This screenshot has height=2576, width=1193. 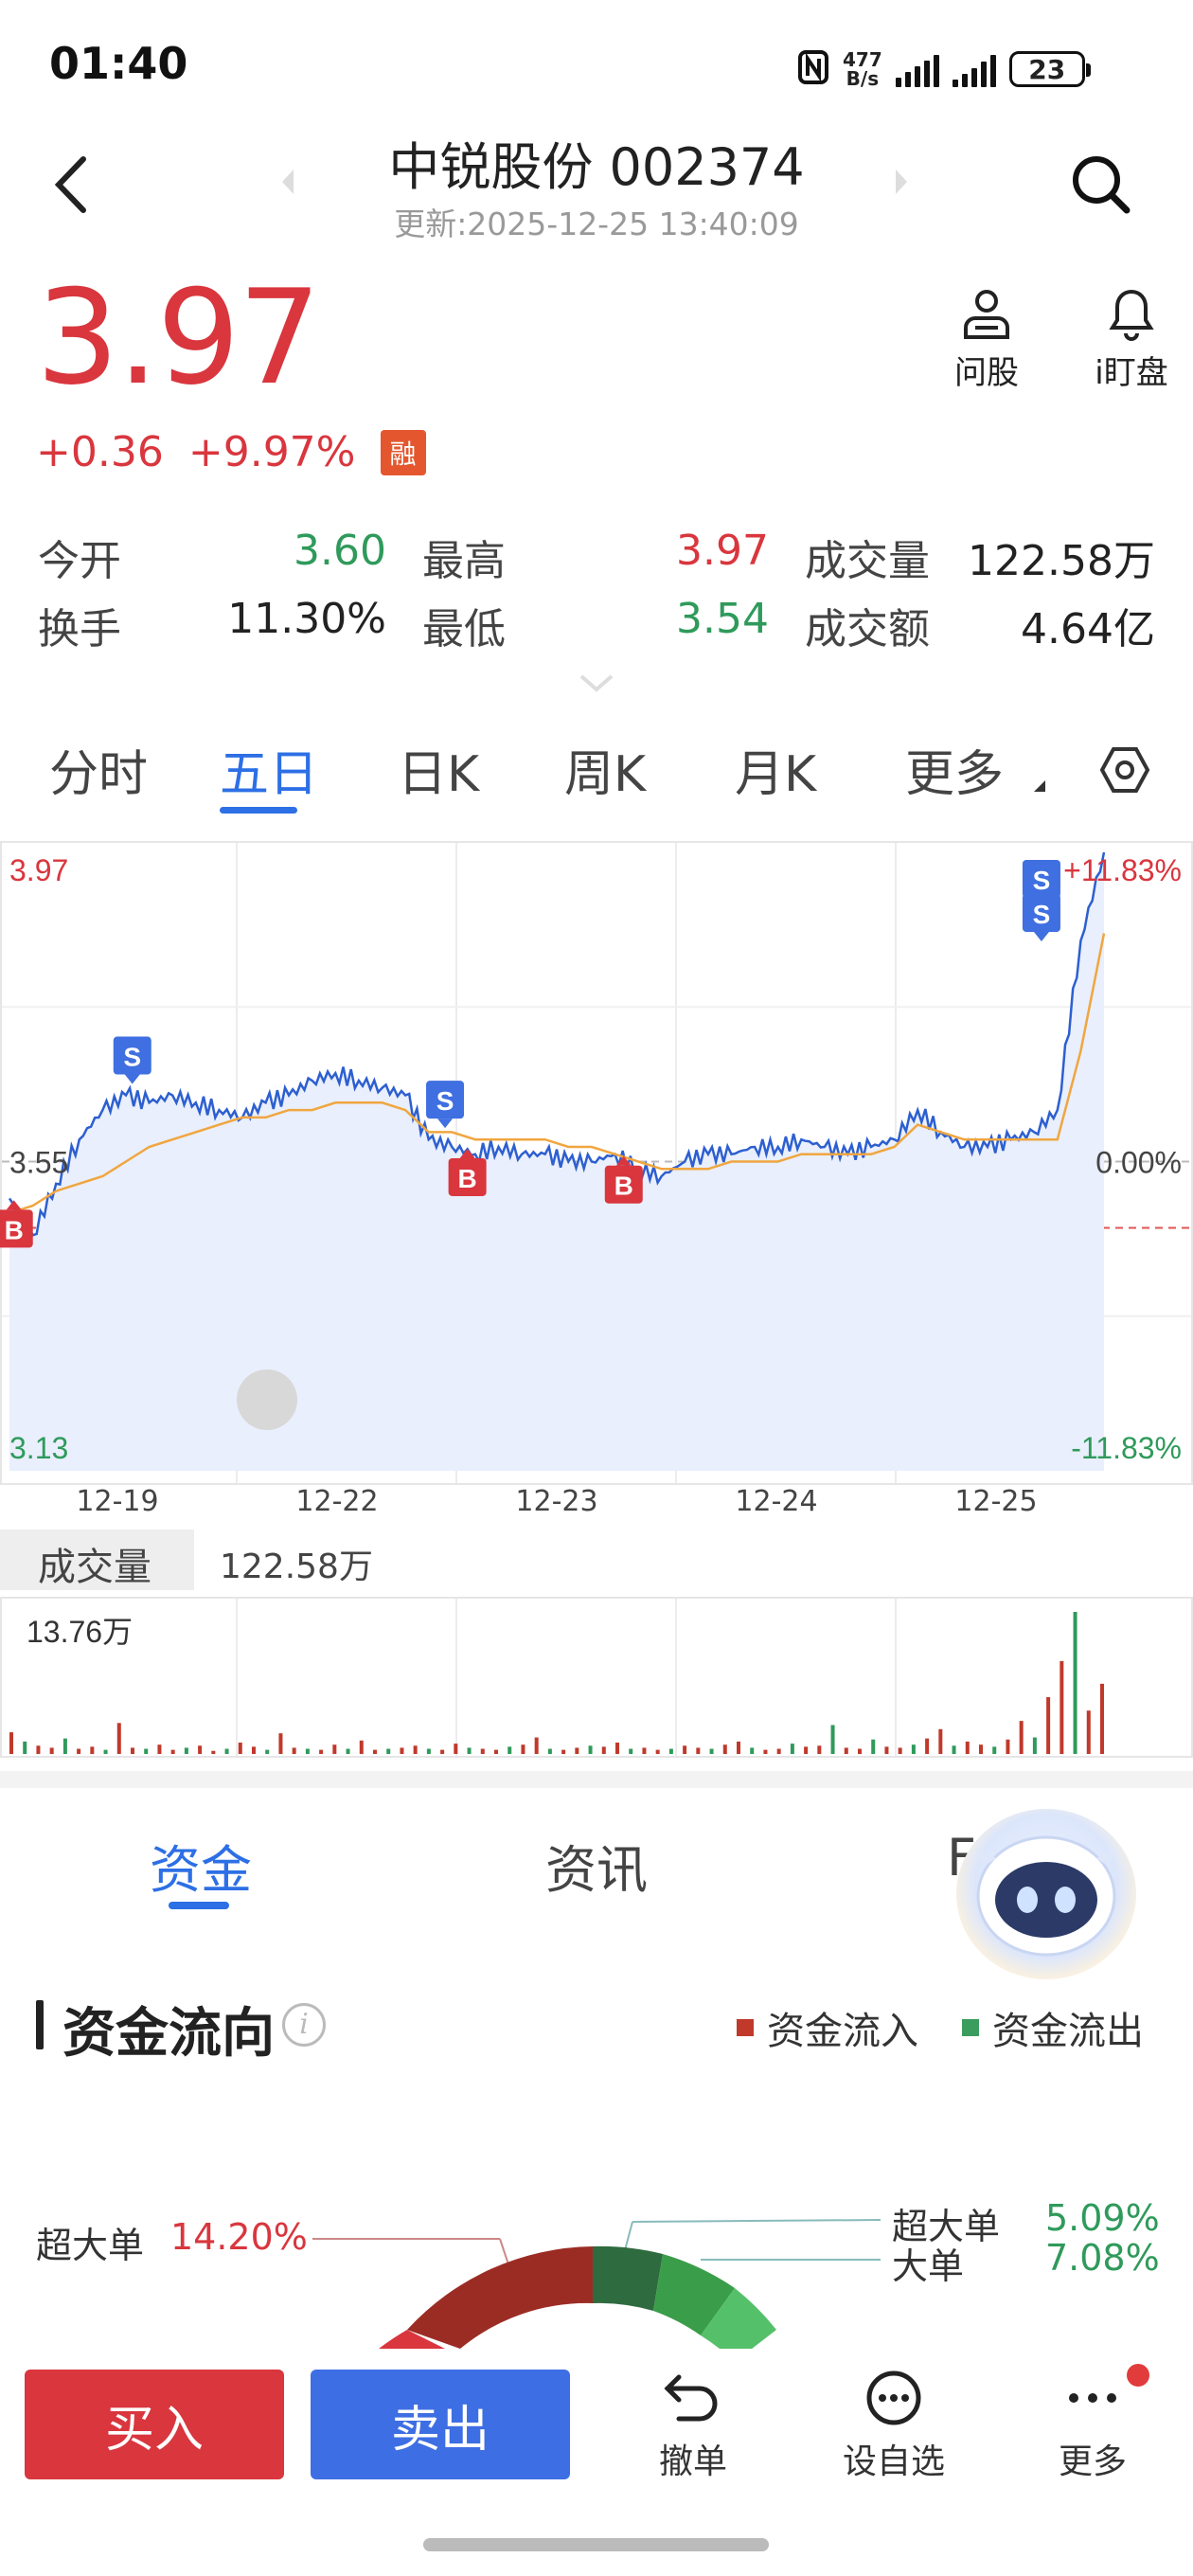 I want to click on cancel-label: 撤单, so click(x=692, y=2461).